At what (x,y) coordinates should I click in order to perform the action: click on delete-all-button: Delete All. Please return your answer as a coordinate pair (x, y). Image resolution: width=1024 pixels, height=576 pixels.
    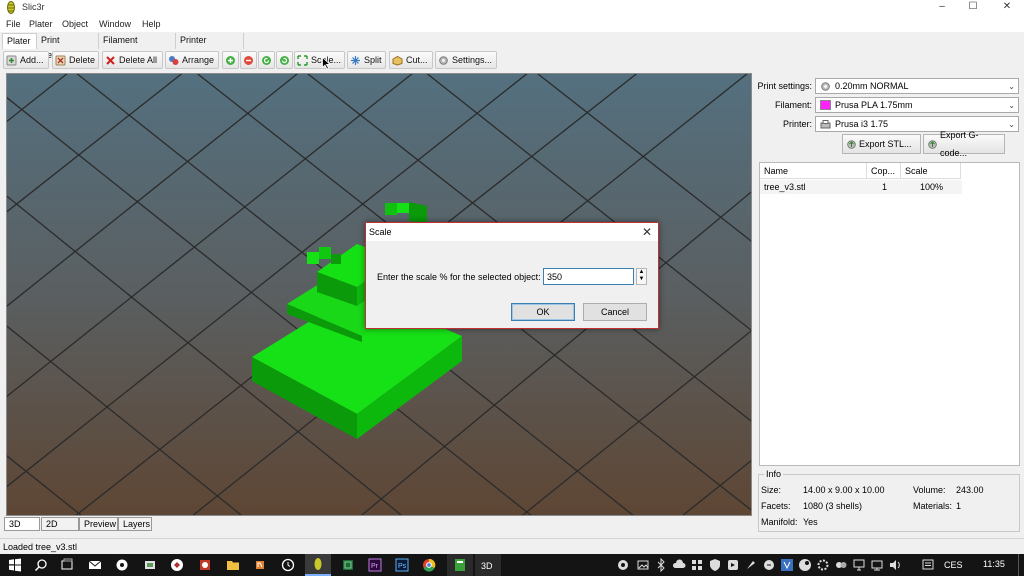
    Looking at the image, I should click on (132, 60).